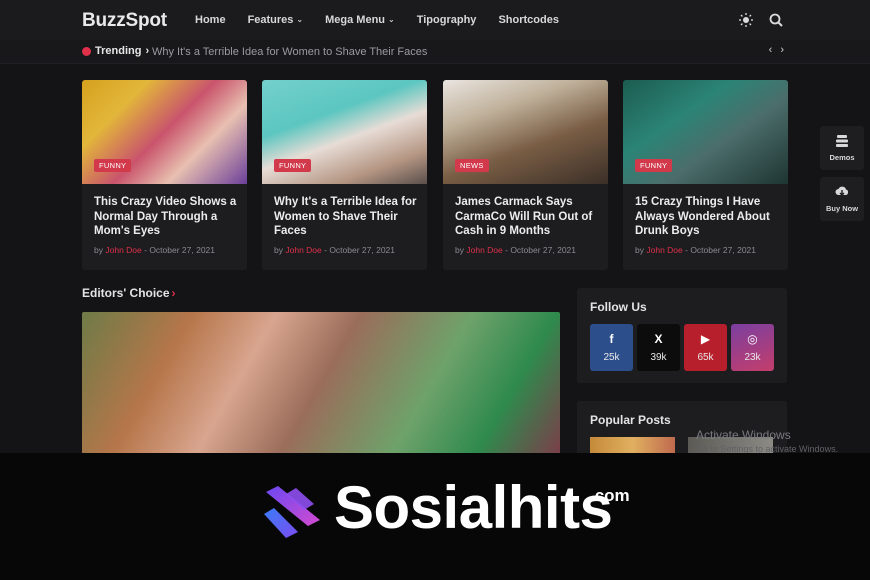  Describe the element at coordinates (473, 507) in the screenshot. I see `brand-name: Sosialhits` at that location.